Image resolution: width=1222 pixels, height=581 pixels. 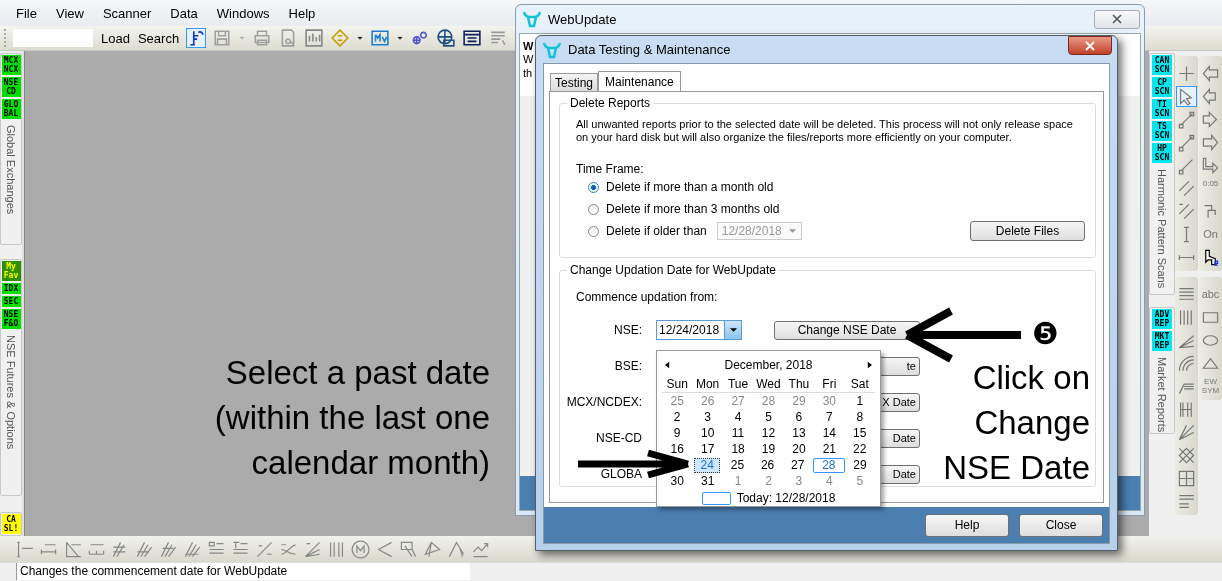 I want to click on change-date-button: Change NSE Date, so click(x=847, y=330).